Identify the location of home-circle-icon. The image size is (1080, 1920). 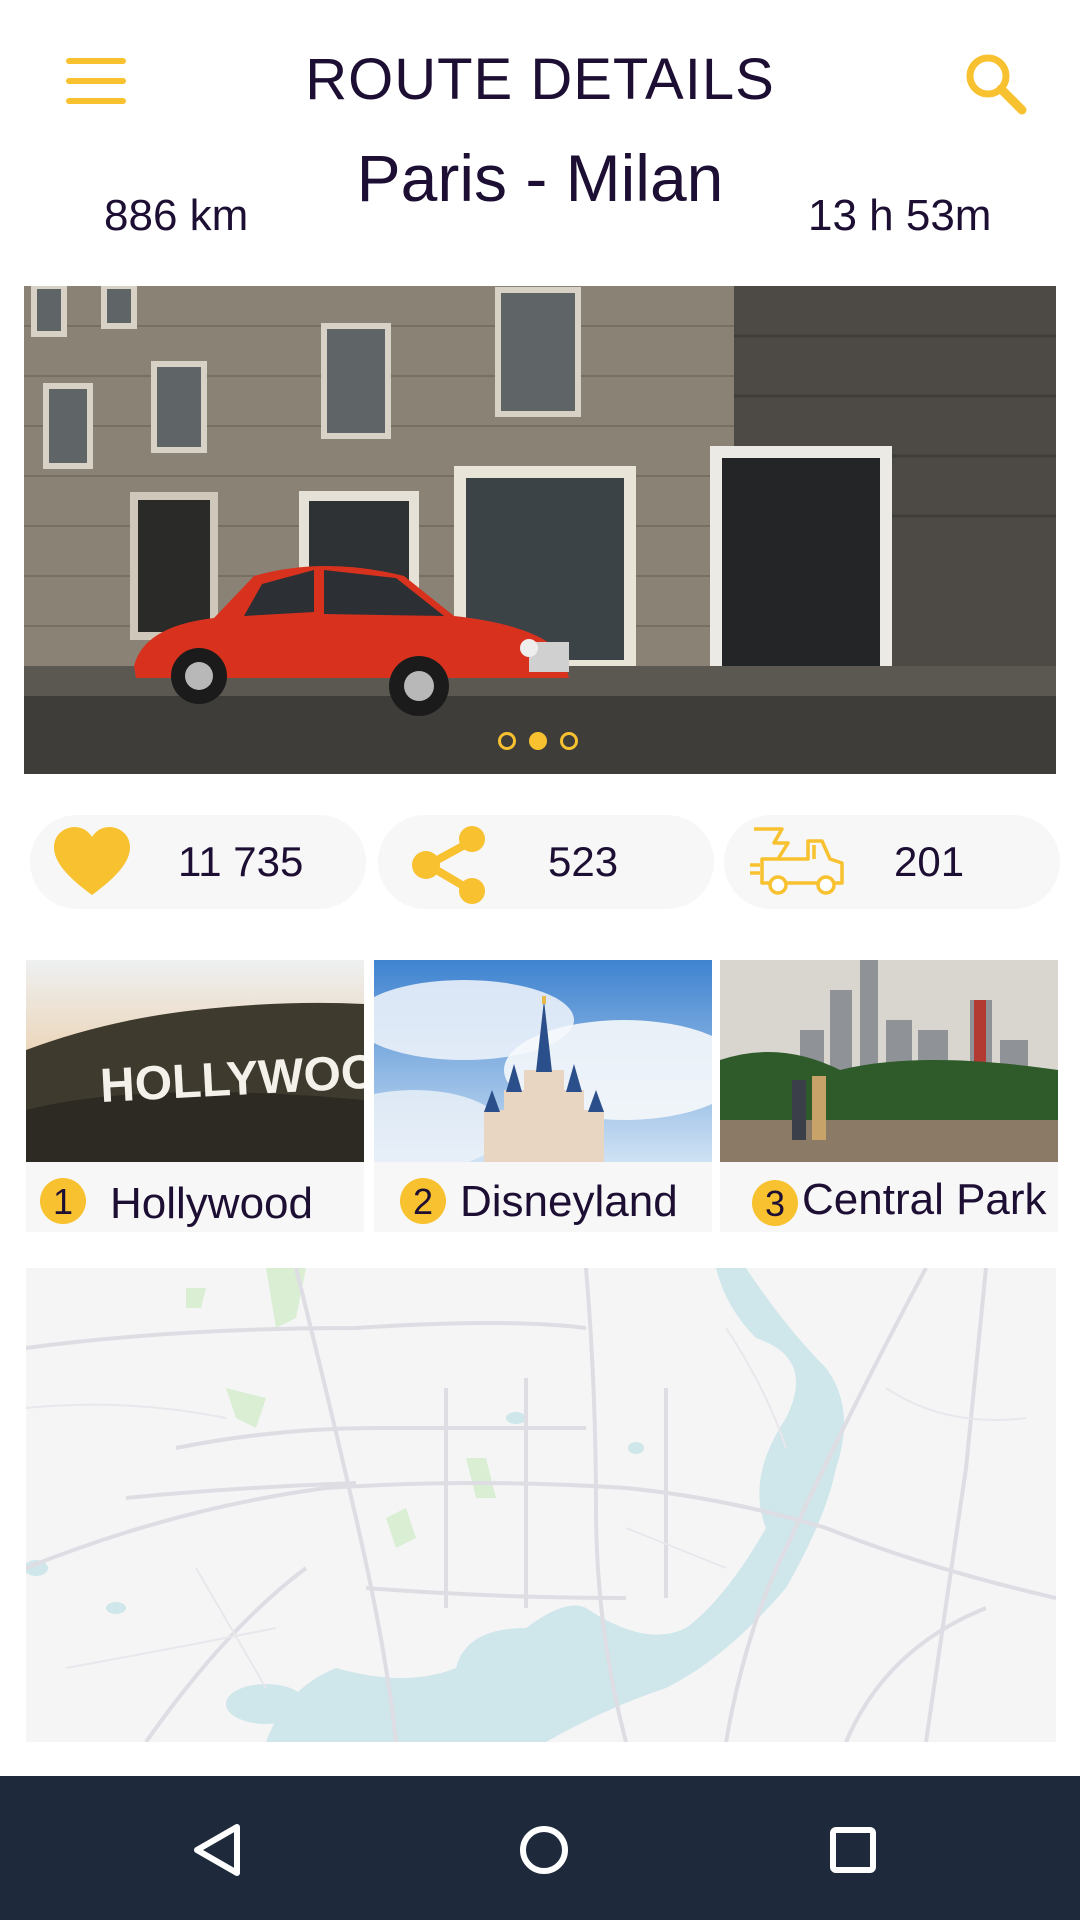
(544, 1850).